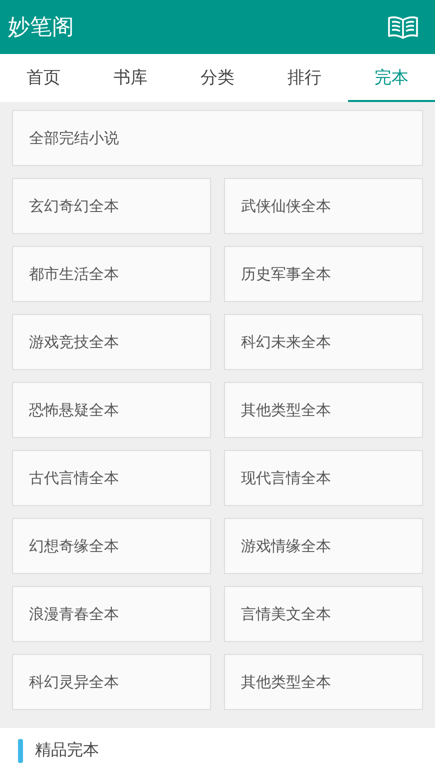 Image resolution: width=435 pixels, height=773 pixels. I want to click on category-button: 恐怖悬疑全本, so click(111, 410).